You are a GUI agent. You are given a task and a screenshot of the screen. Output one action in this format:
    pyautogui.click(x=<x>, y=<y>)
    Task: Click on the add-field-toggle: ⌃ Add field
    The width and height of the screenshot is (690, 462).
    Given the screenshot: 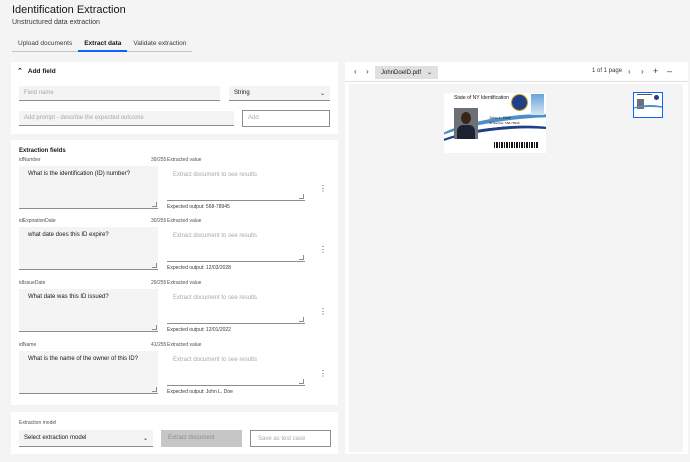 What is the action you would take?
    pyautogui.click(x=36, y=71)
    